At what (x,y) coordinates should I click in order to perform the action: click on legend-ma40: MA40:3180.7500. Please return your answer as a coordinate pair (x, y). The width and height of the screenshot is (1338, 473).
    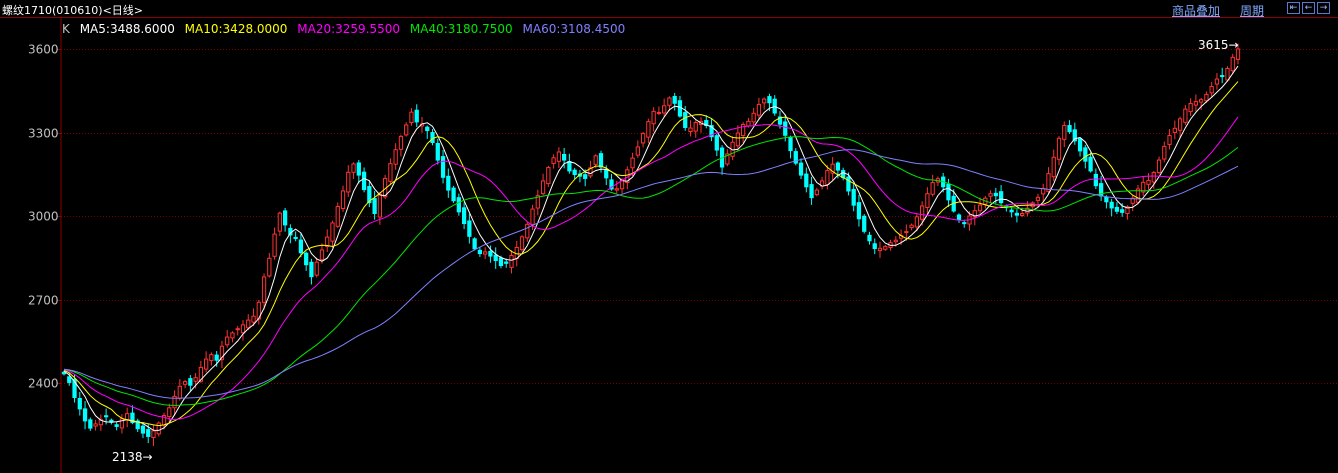
    Looking at the image, I should click on (461, 29).